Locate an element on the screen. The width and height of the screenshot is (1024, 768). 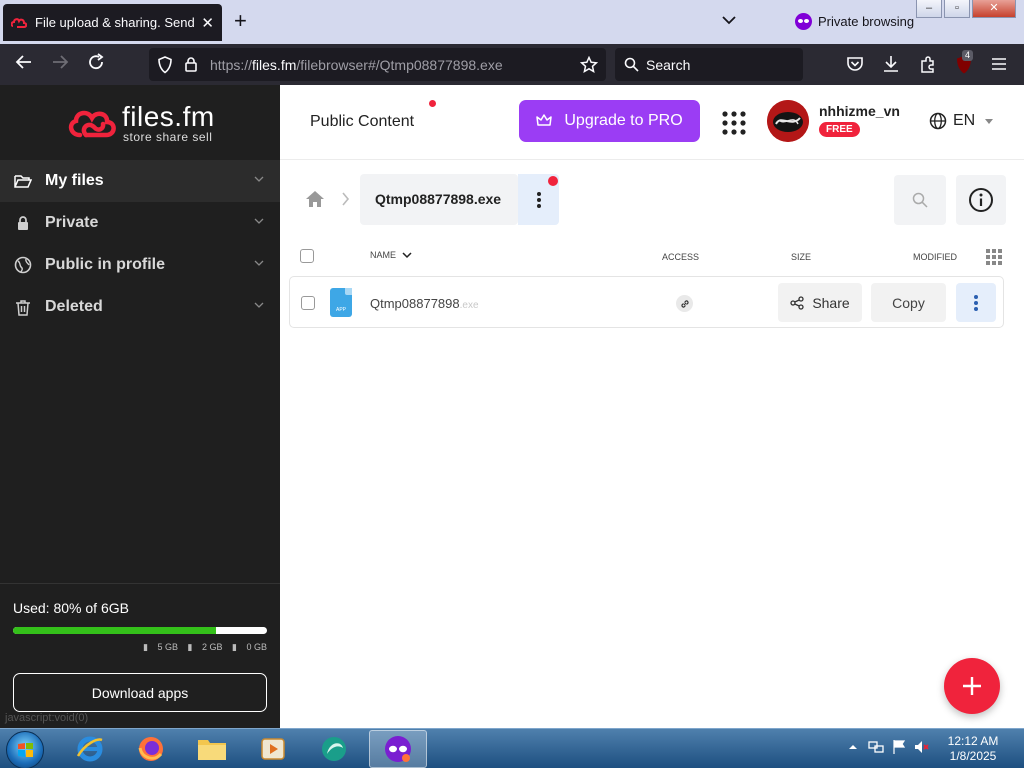
minimize-icon: – is located at coordinates (929, 9).